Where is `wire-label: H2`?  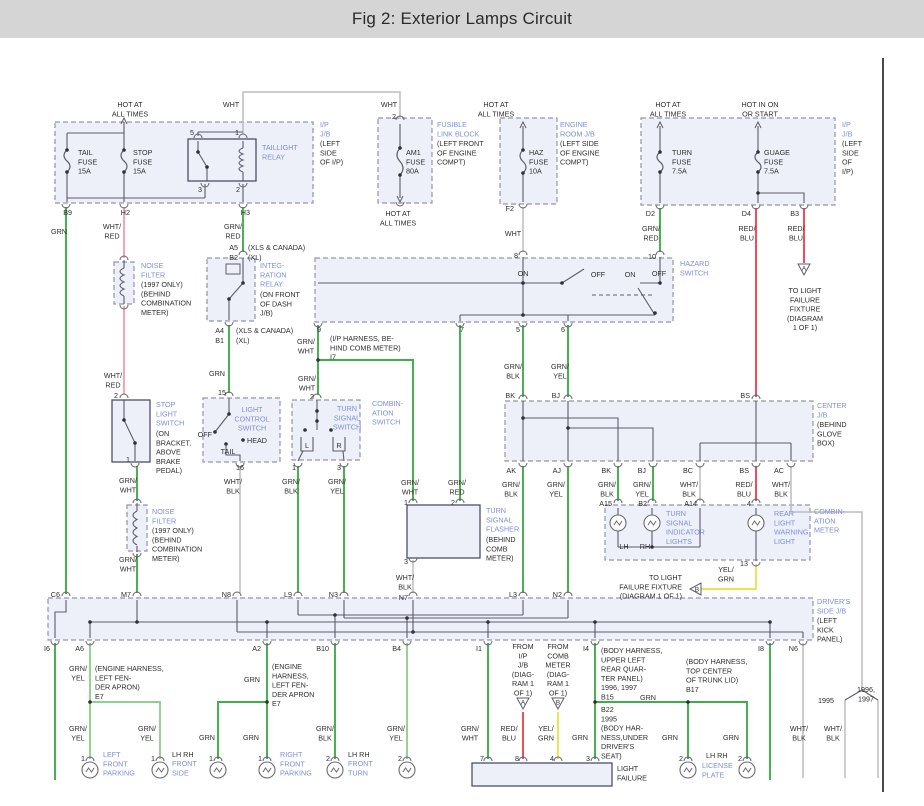
wire-label: H2 is located at coordinates (125, 212).